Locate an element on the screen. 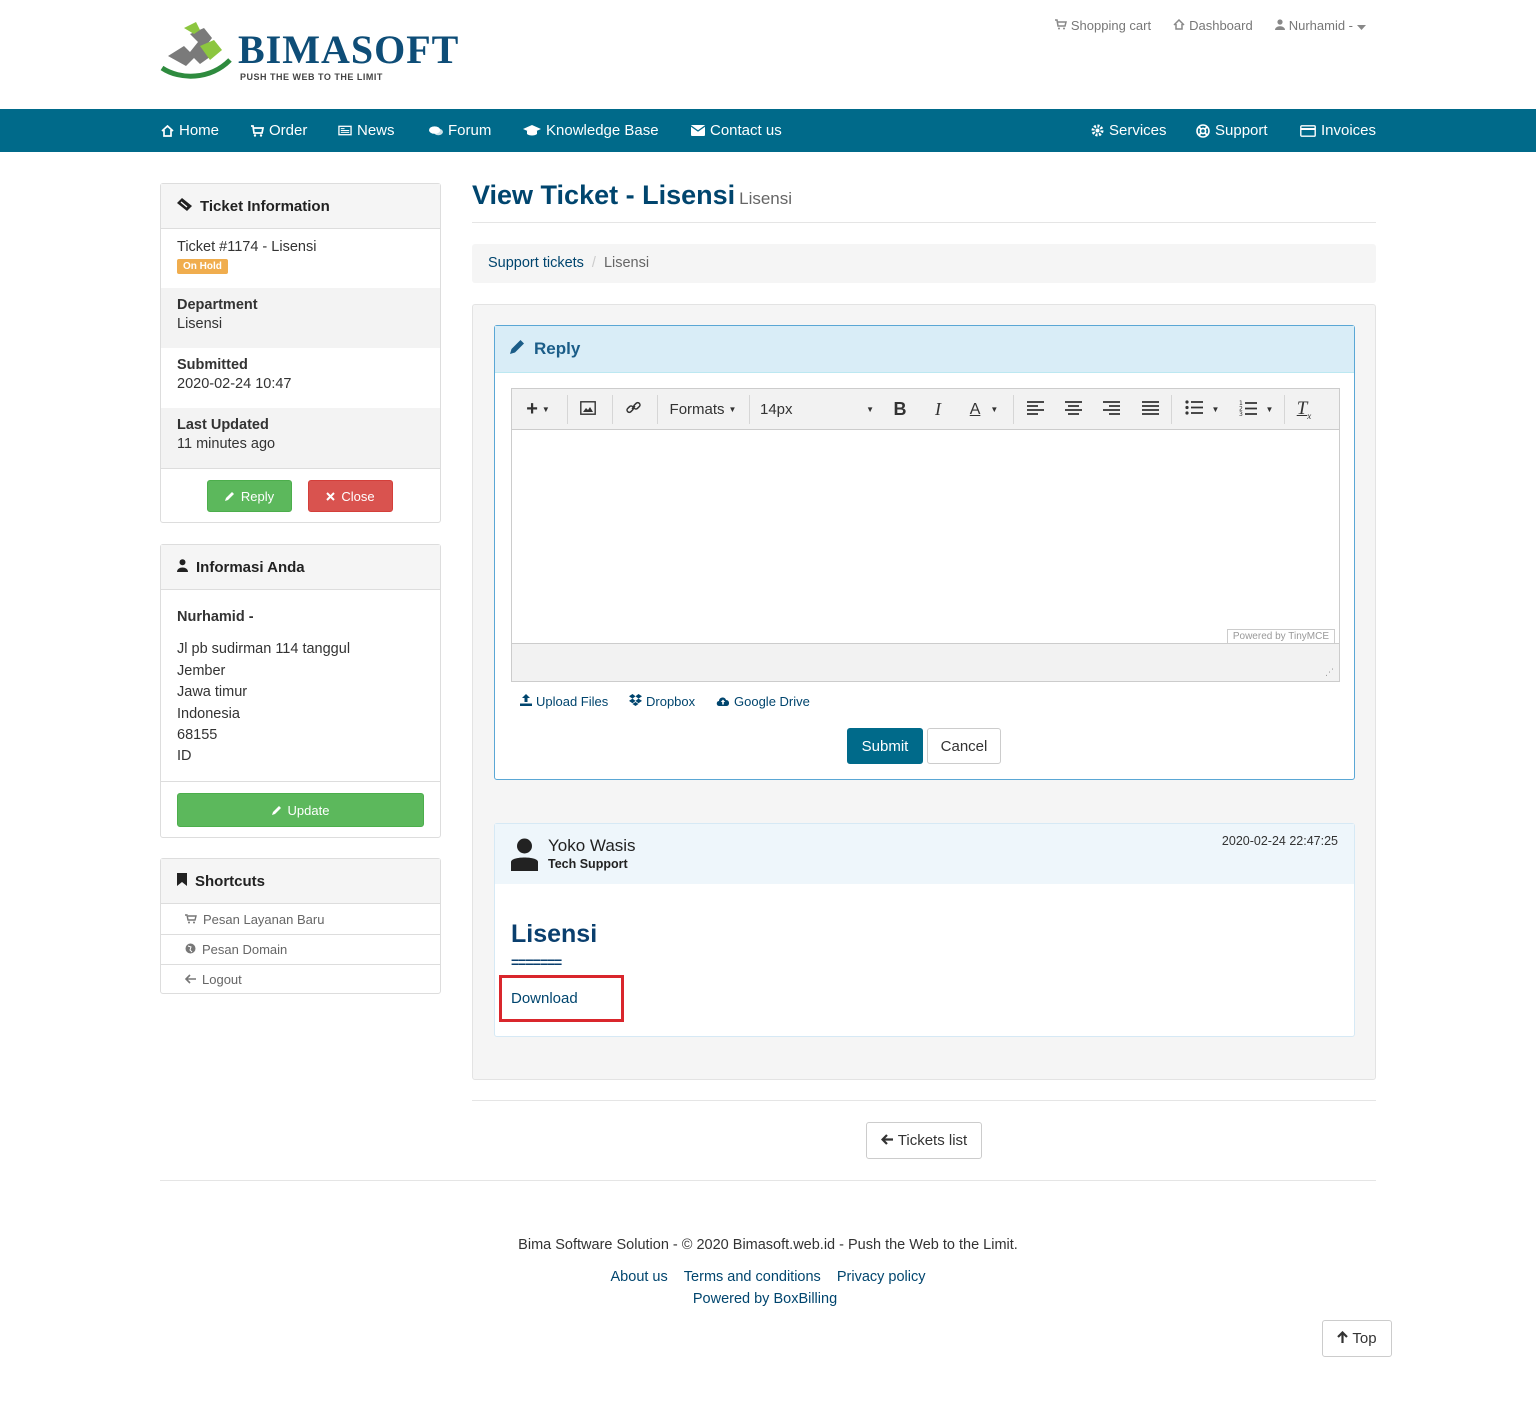 The width and height of the screenshot is (1536, 1410). tinymce-branding: Powered by TinyMCE is located at coordinates (1280, 636).